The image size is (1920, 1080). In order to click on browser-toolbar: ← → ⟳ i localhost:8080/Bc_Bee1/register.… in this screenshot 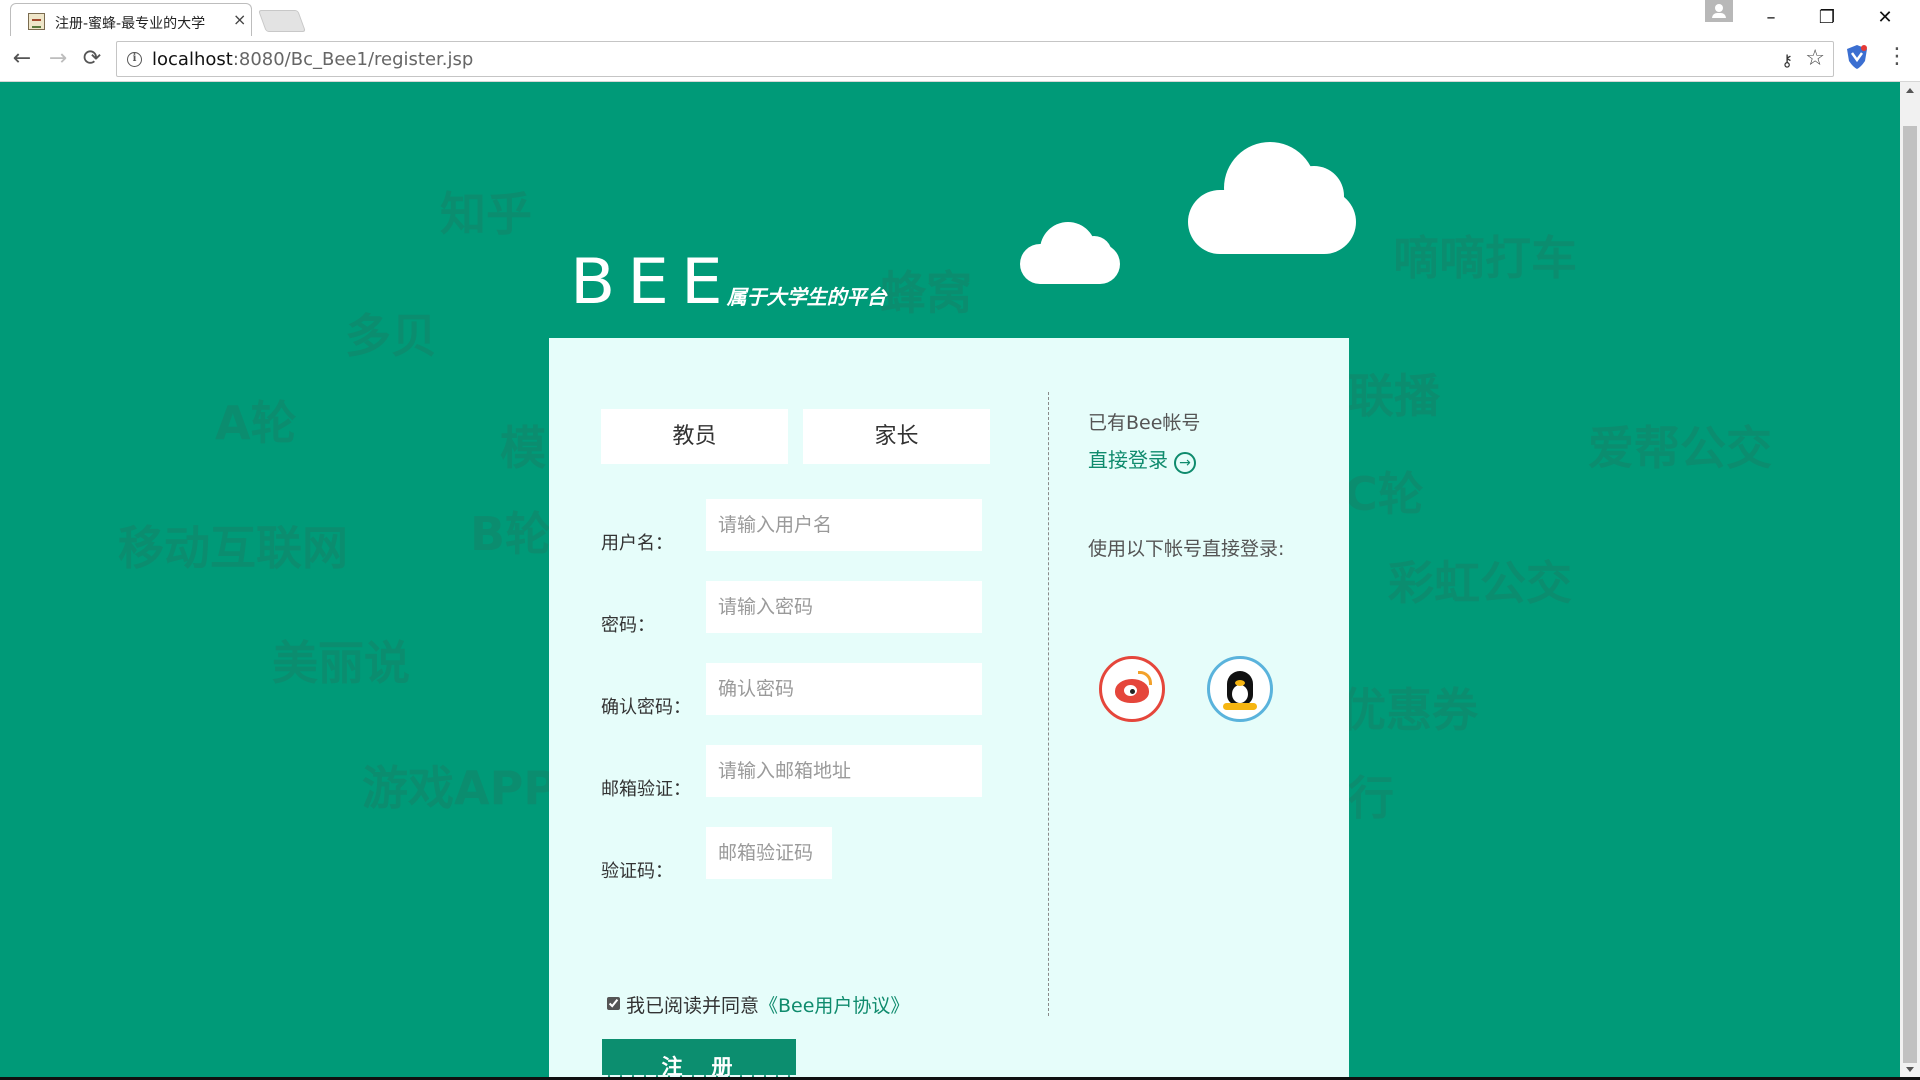, I will do `click(960, 59)`.